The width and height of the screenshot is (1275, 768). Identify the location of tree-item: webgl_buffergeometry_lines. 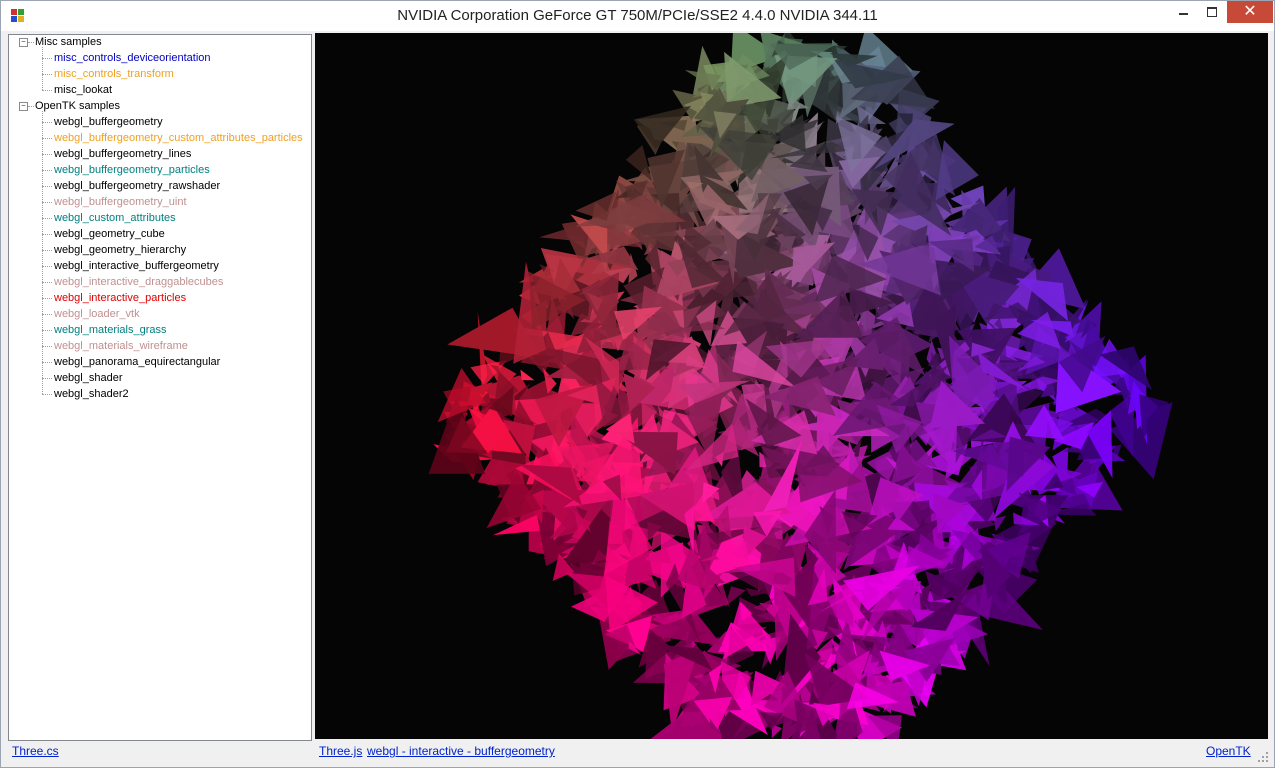
(122, 154).